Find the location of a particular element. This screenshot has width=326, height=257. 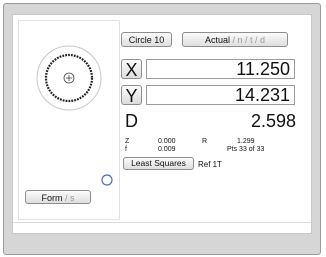

r-value: 1.299 is located at coordinates (246, 141).